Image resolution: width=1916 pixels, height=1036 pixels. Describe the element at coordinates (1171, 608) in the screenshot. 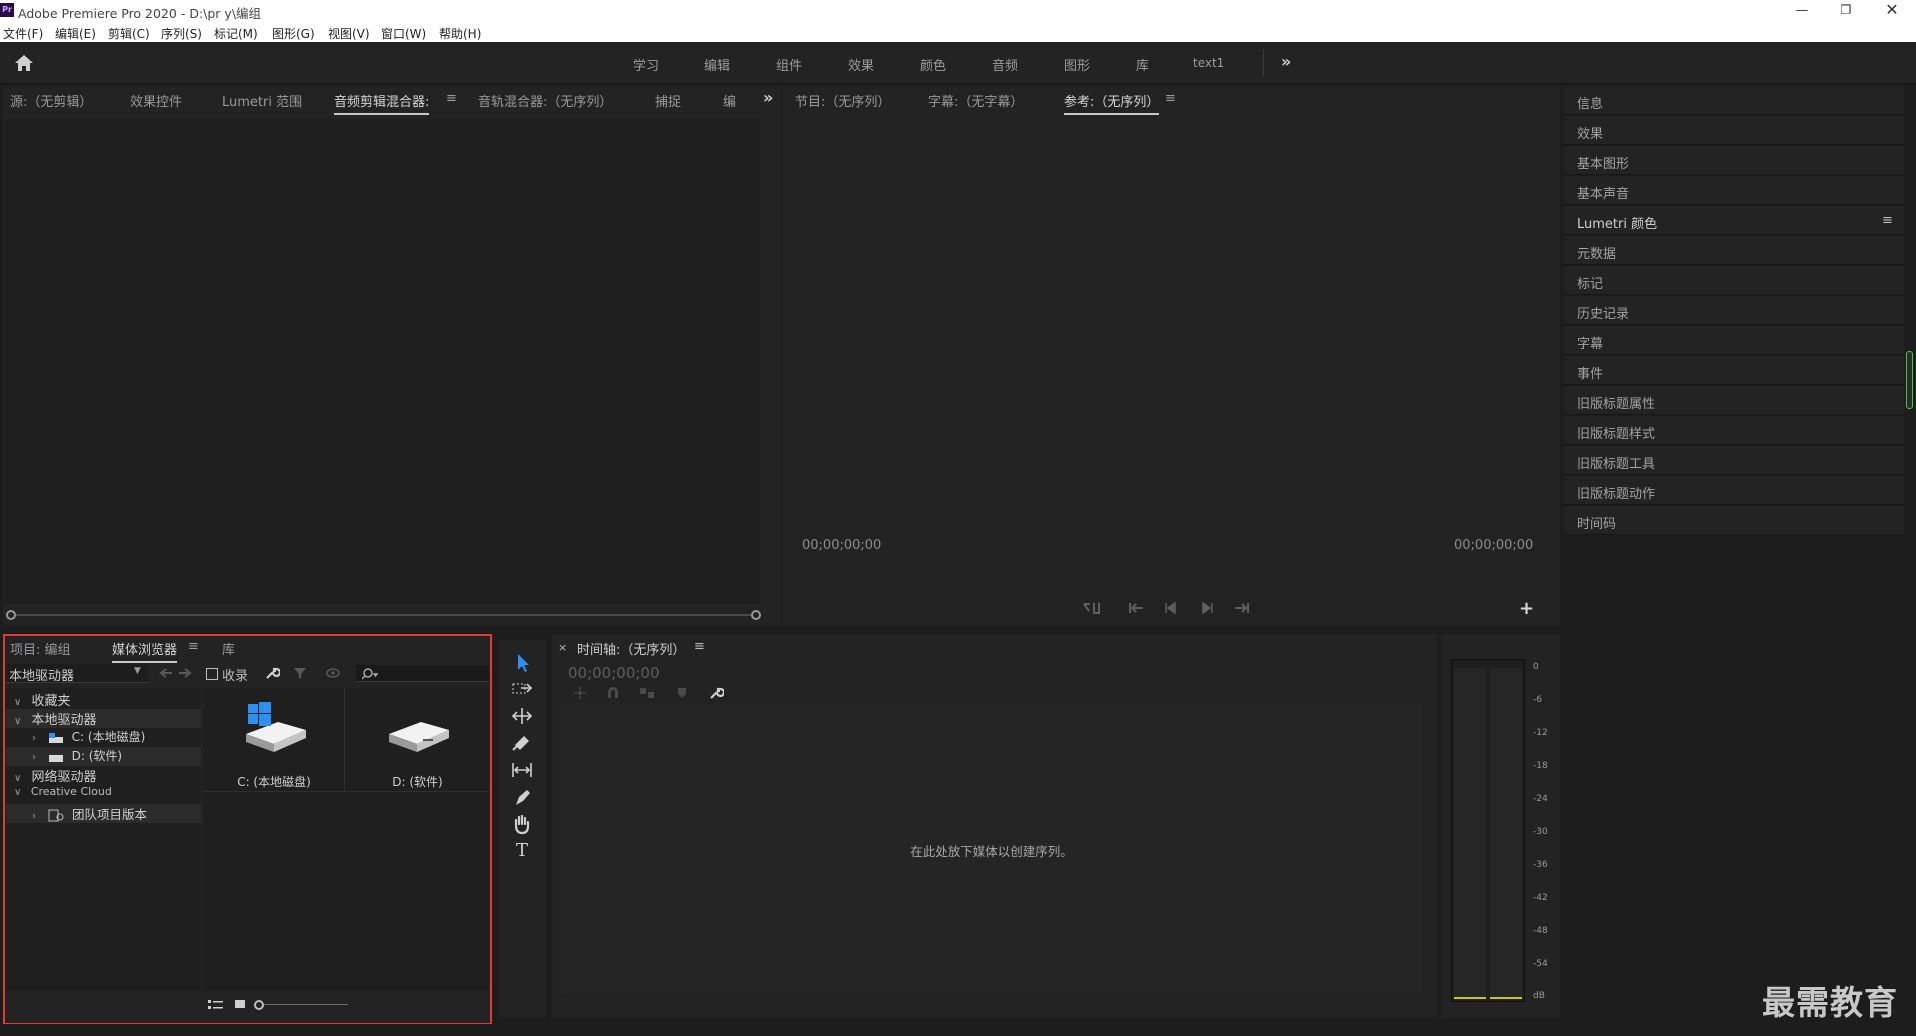

I see `step-back-icon` at that location.